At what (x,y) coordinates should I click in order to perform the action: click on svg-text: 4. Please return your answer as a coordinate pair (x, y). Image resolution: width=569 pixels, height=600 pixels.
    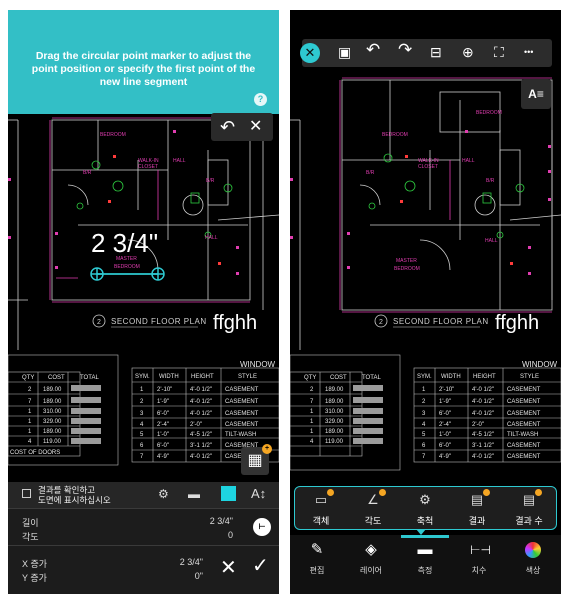
    Looking at the image, I should click on (142, 425).